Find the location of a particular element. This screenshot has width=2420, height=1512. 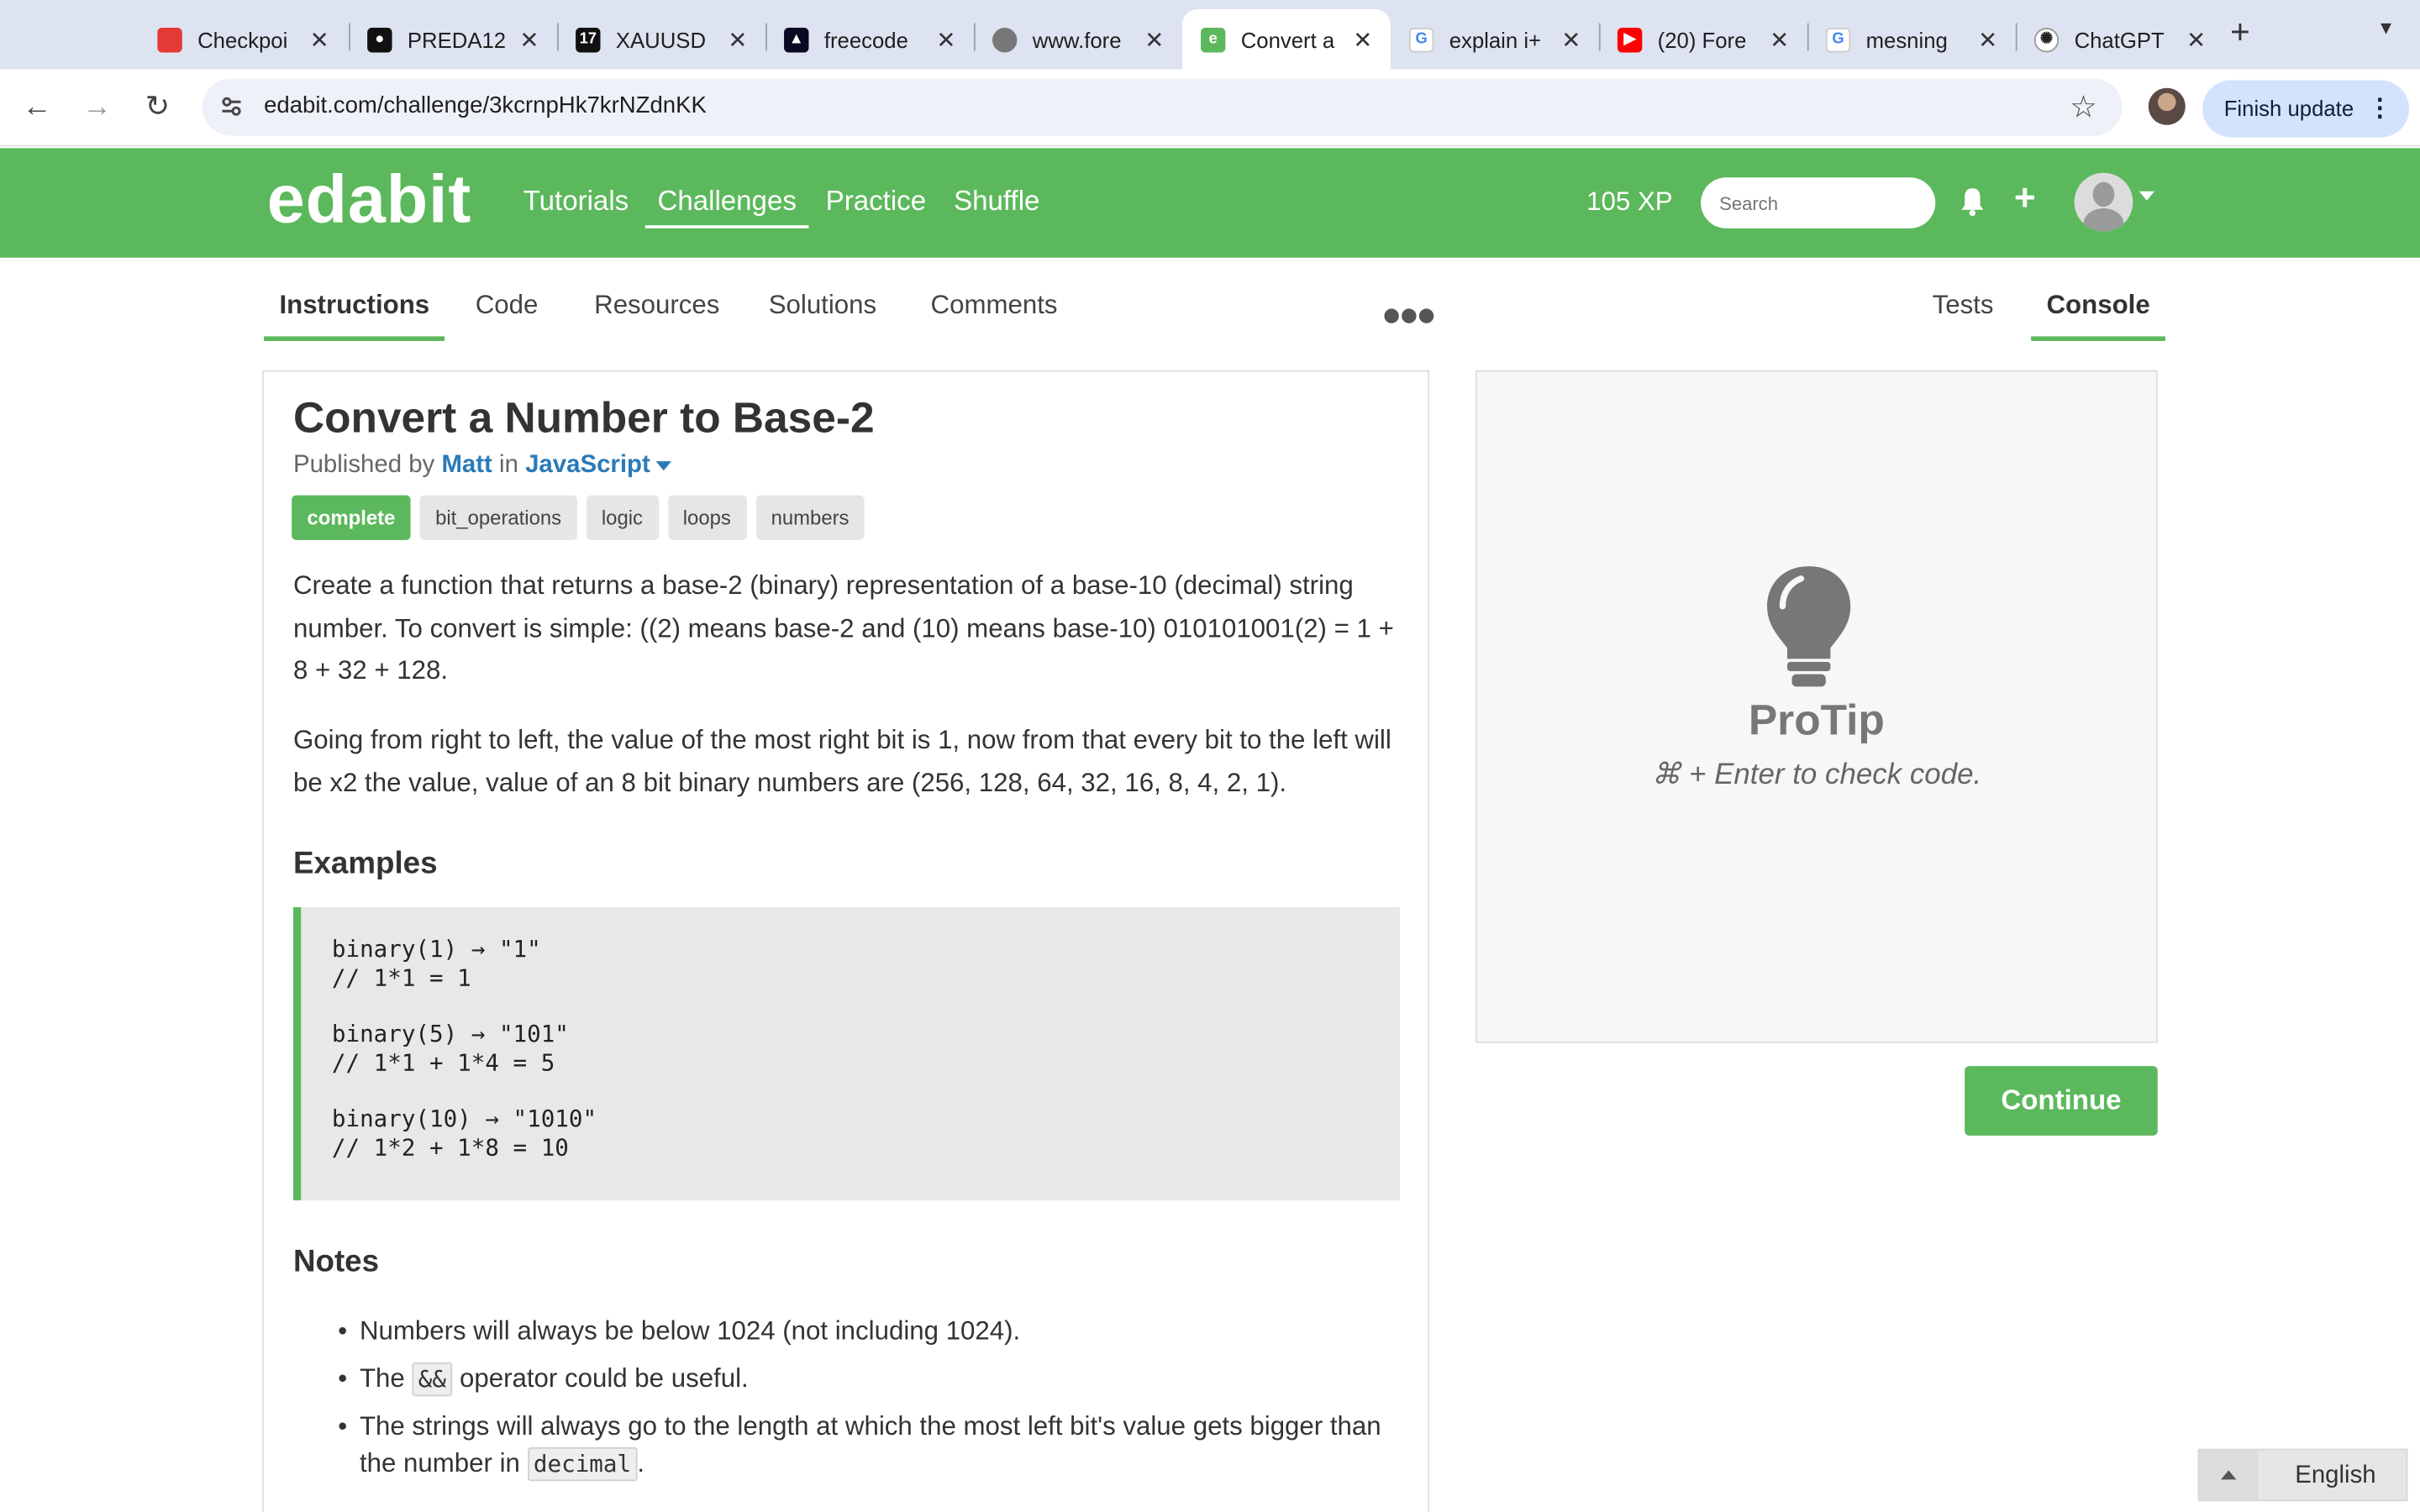

language-label: English is located at coordinates (2335, 1475).